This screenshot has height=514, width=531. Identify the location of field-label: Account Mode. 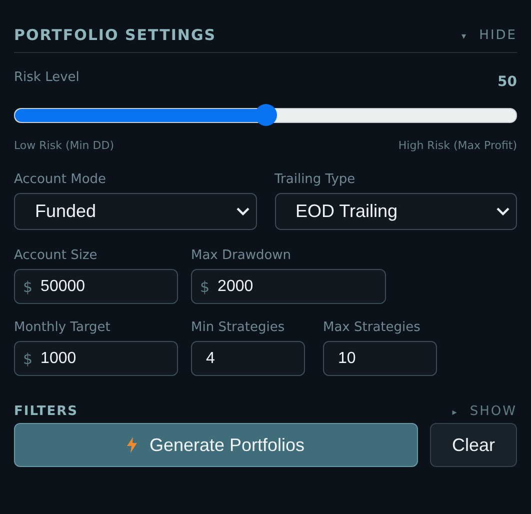
(61, 179).